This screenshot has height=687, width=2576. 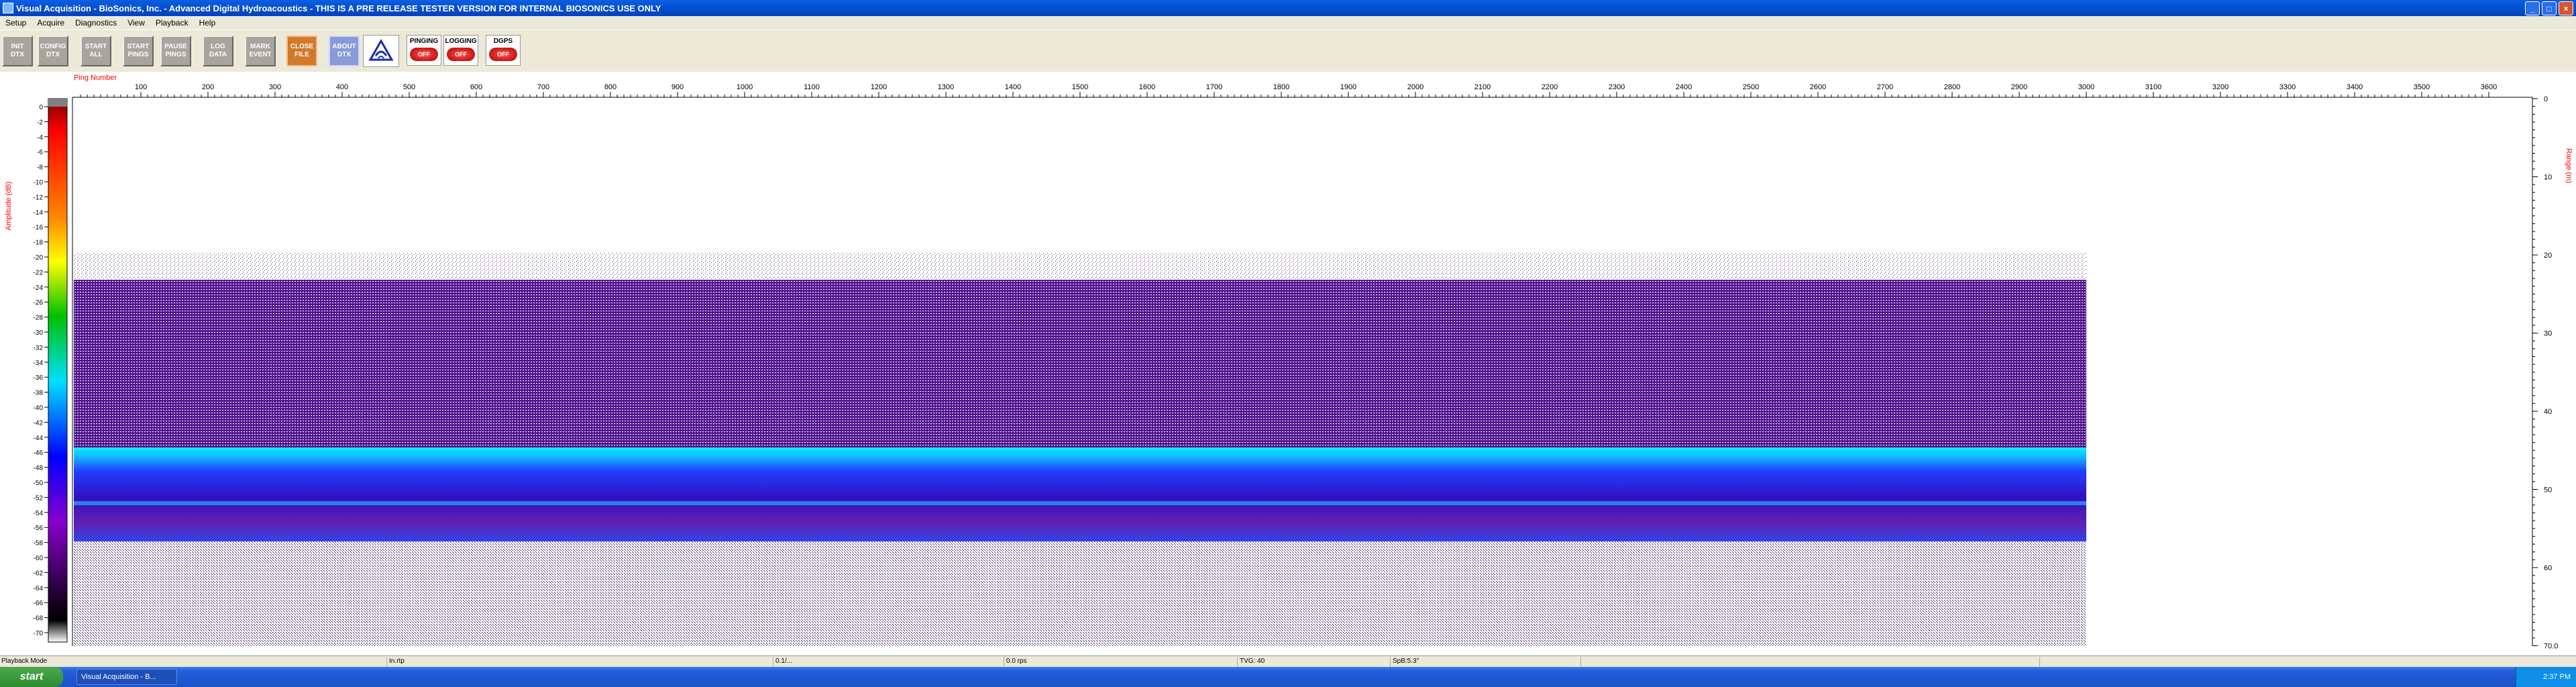 I want to click on ping-tick-label: 3500, so click(x=2422, y=87).